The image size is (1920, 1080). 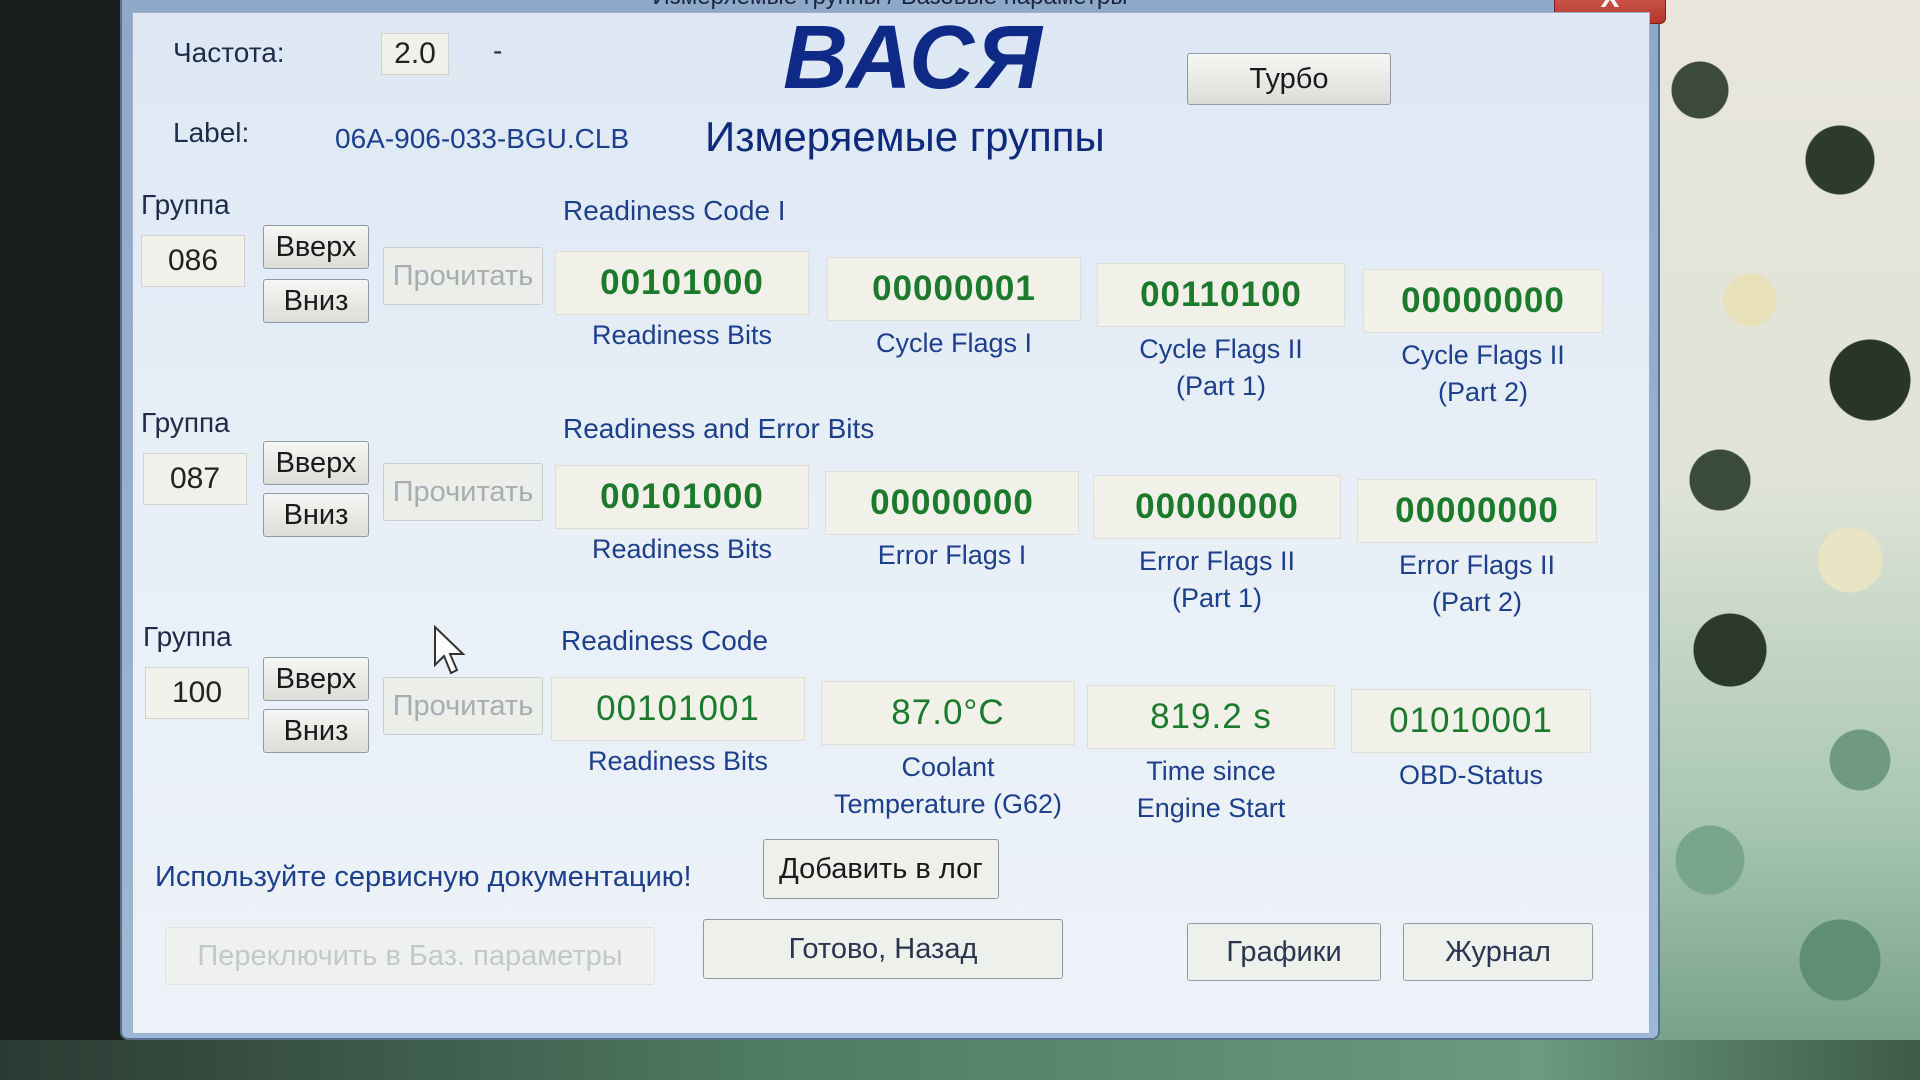 What do you see at coordinates (423, 877) in the screenshot?
I see `service-doc-hint: Используйте сервисную документацию!` at bounding box center [423, 877].